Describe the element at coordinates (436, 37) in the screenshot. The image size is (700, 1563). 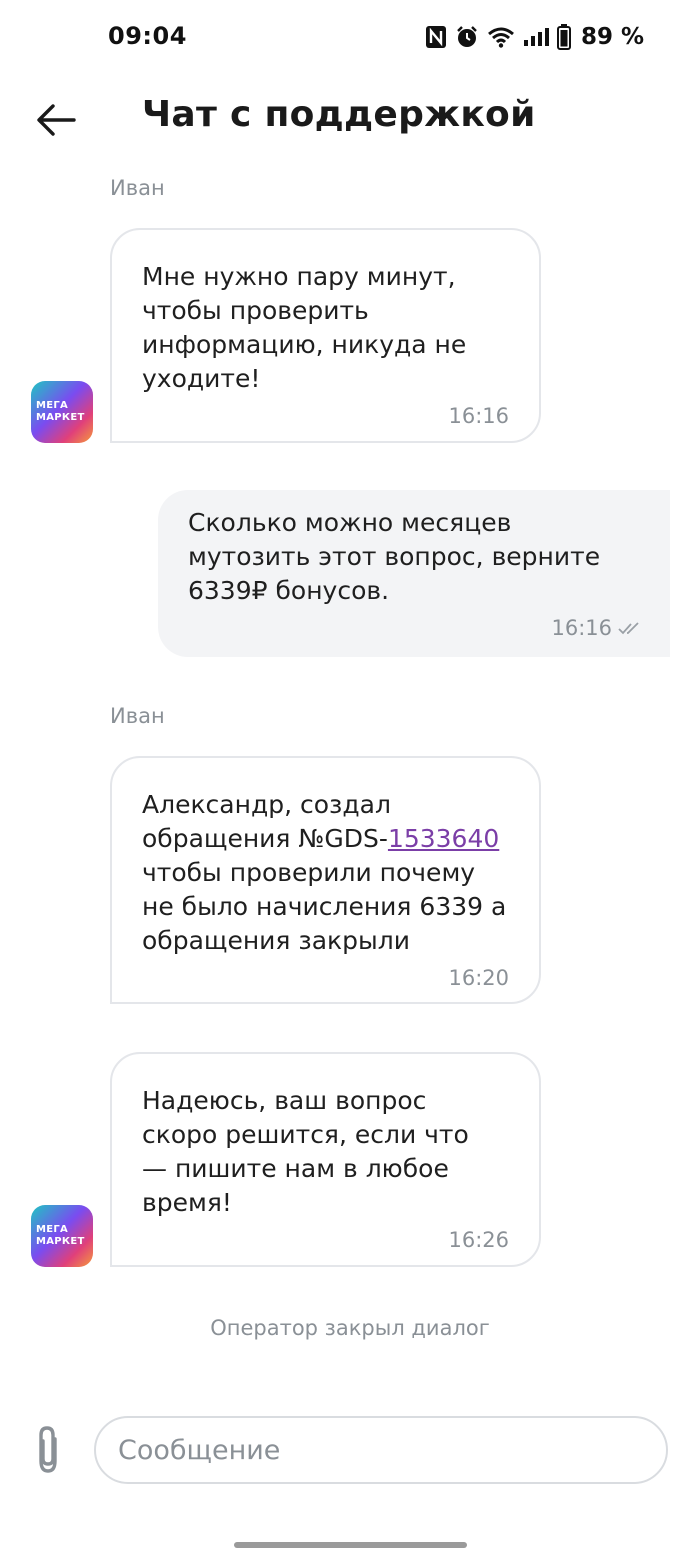
I see `nfc-icon` at that location.